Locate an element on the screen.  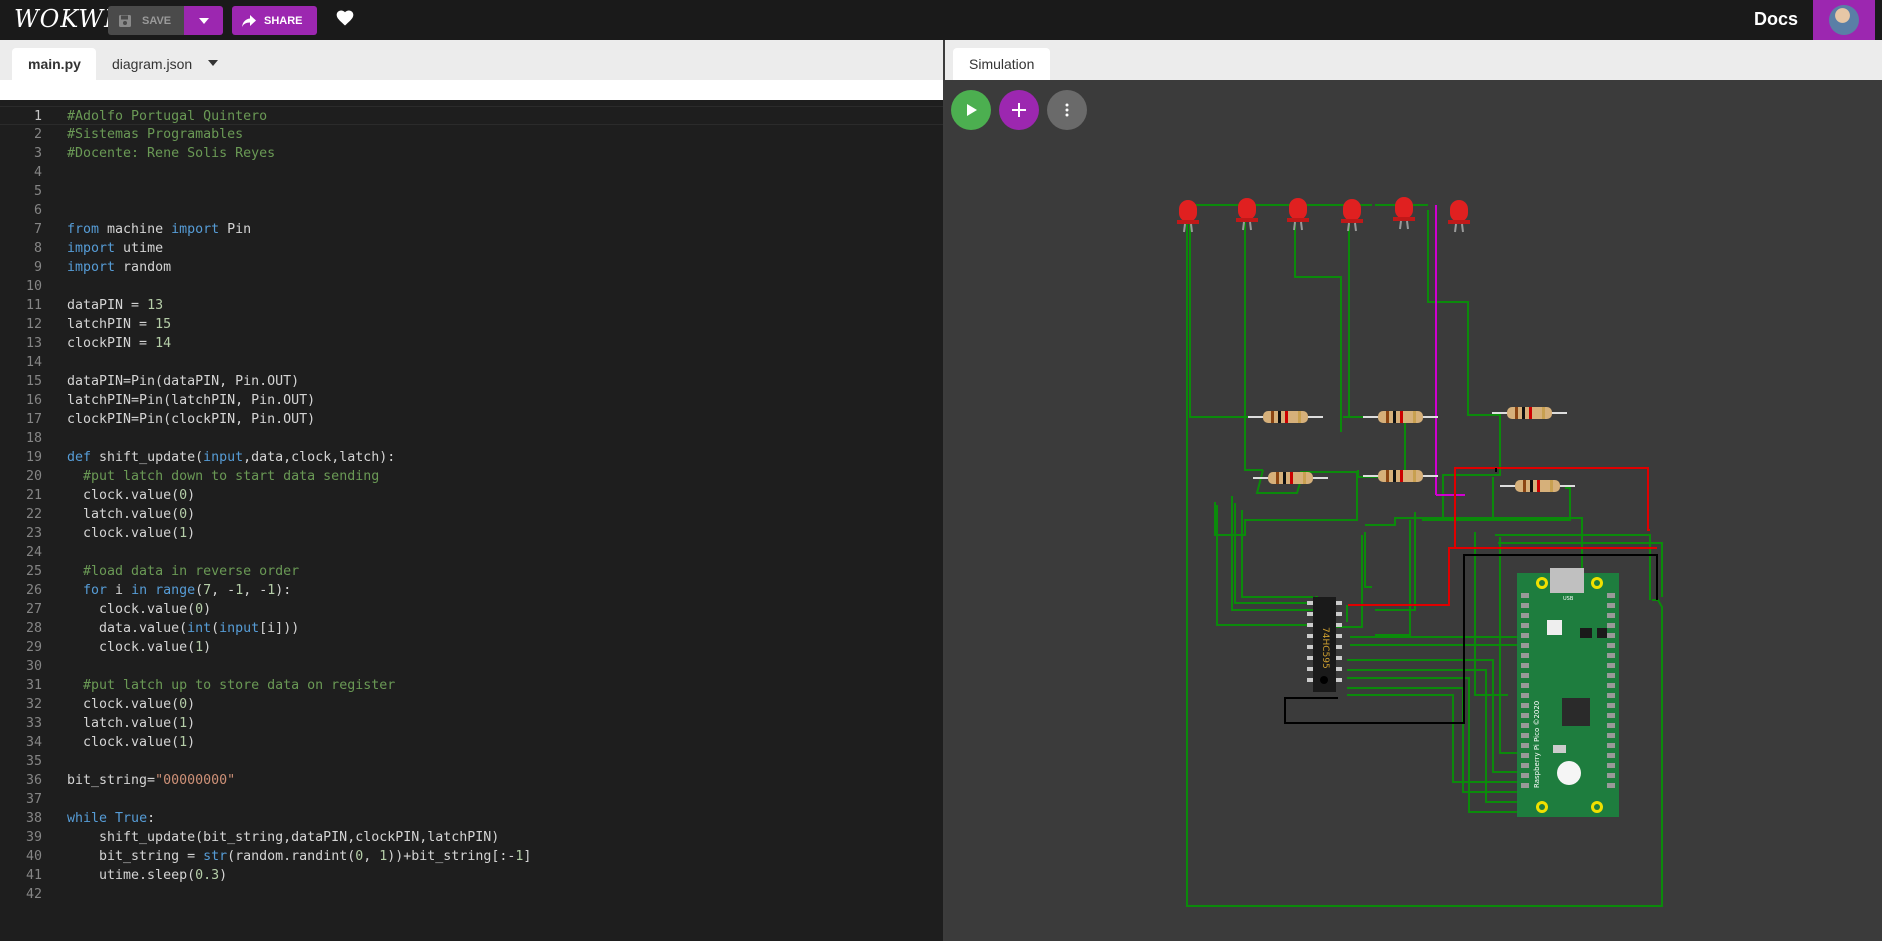
code-line: 37 is located at coordinates (471, 799).